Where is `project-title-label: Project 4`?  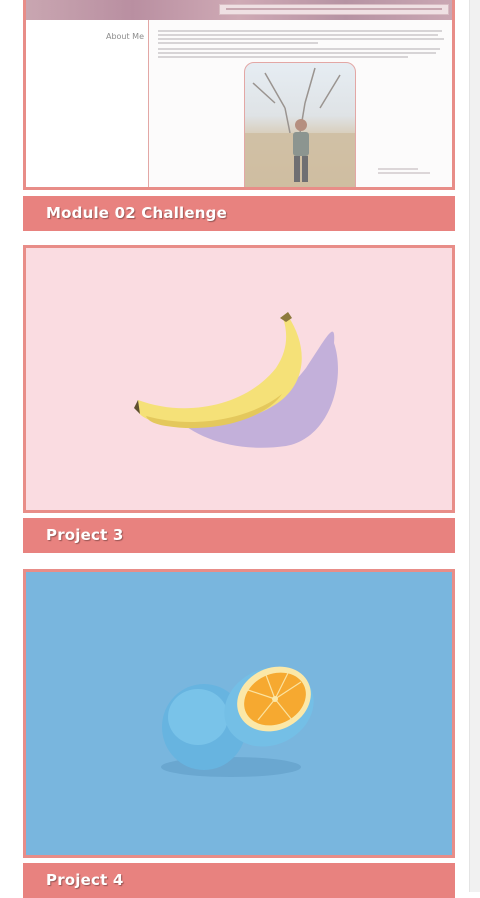
project-title-label: Project 4 is located at coordinates (239, 880).